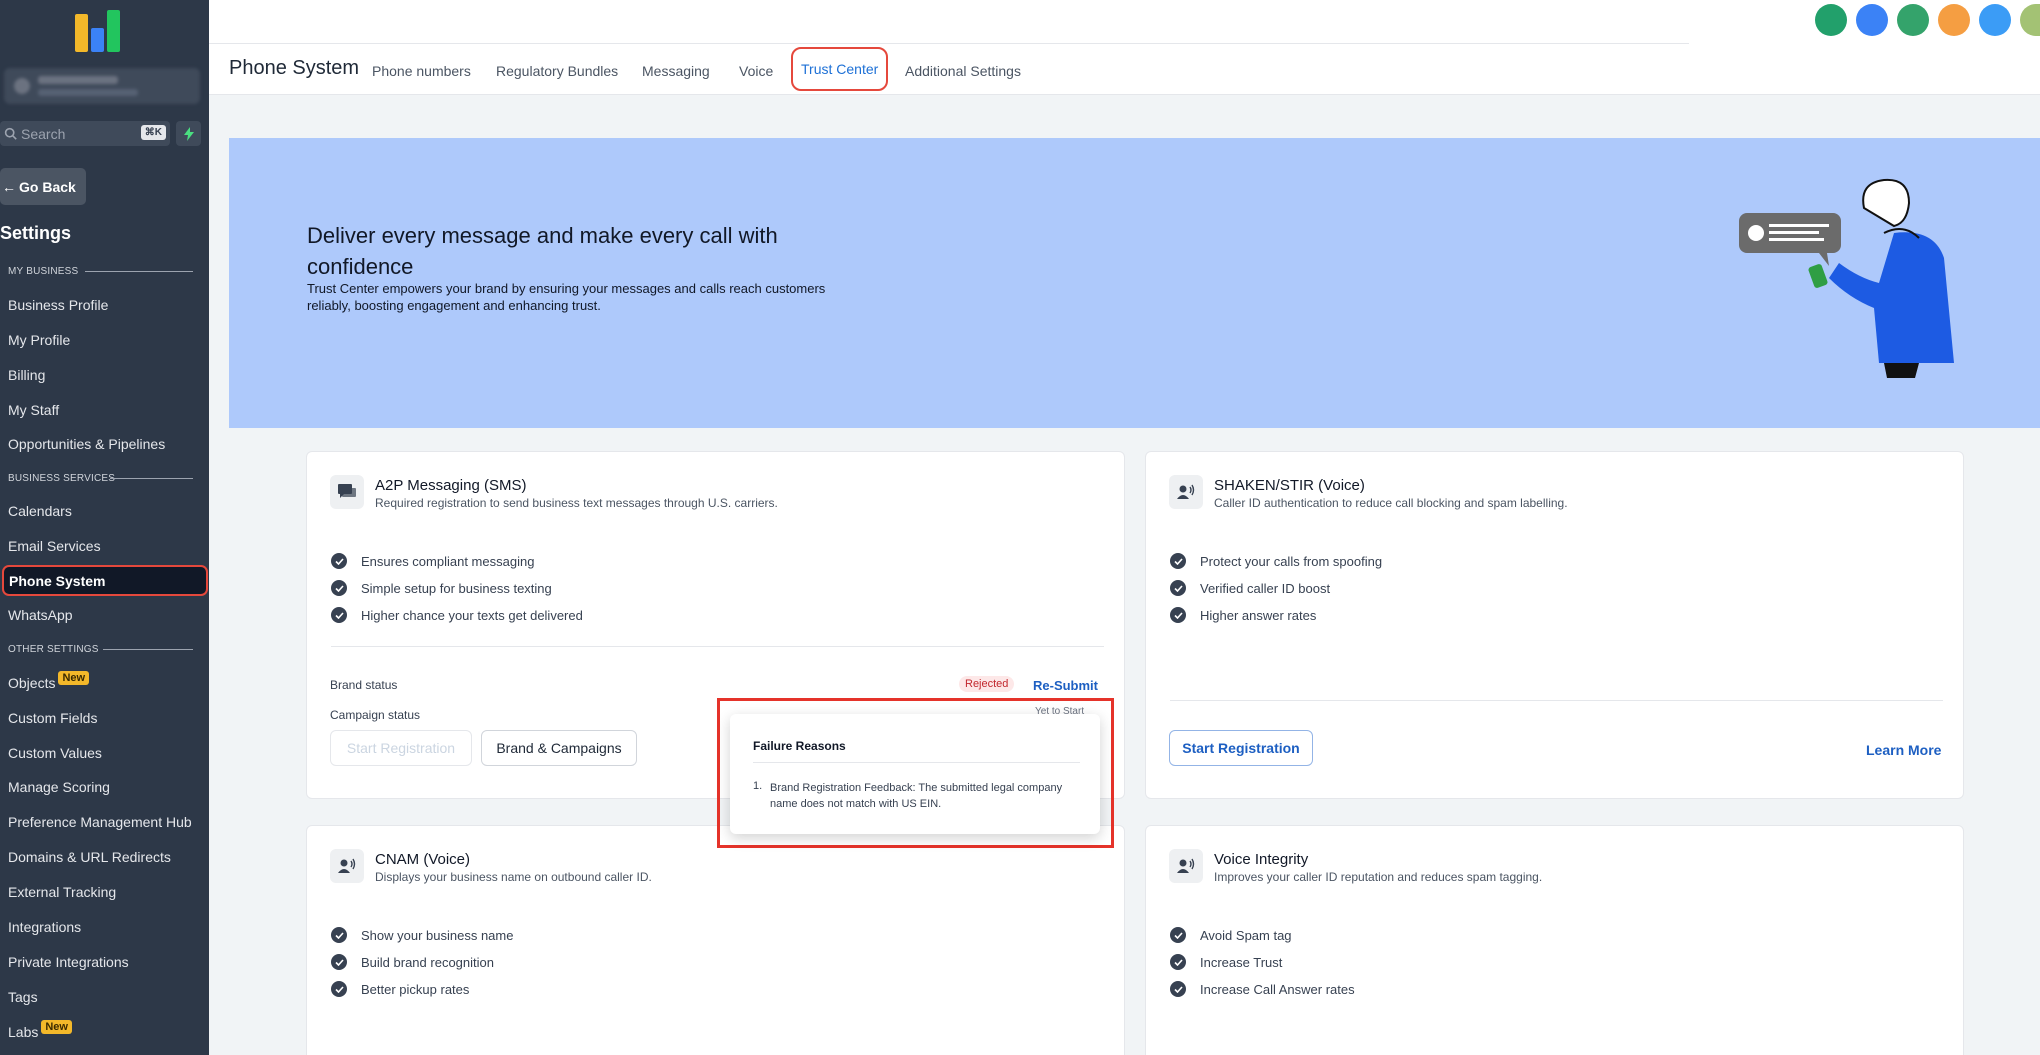  I want to click on settings-title: Settings, so click(36, 233).